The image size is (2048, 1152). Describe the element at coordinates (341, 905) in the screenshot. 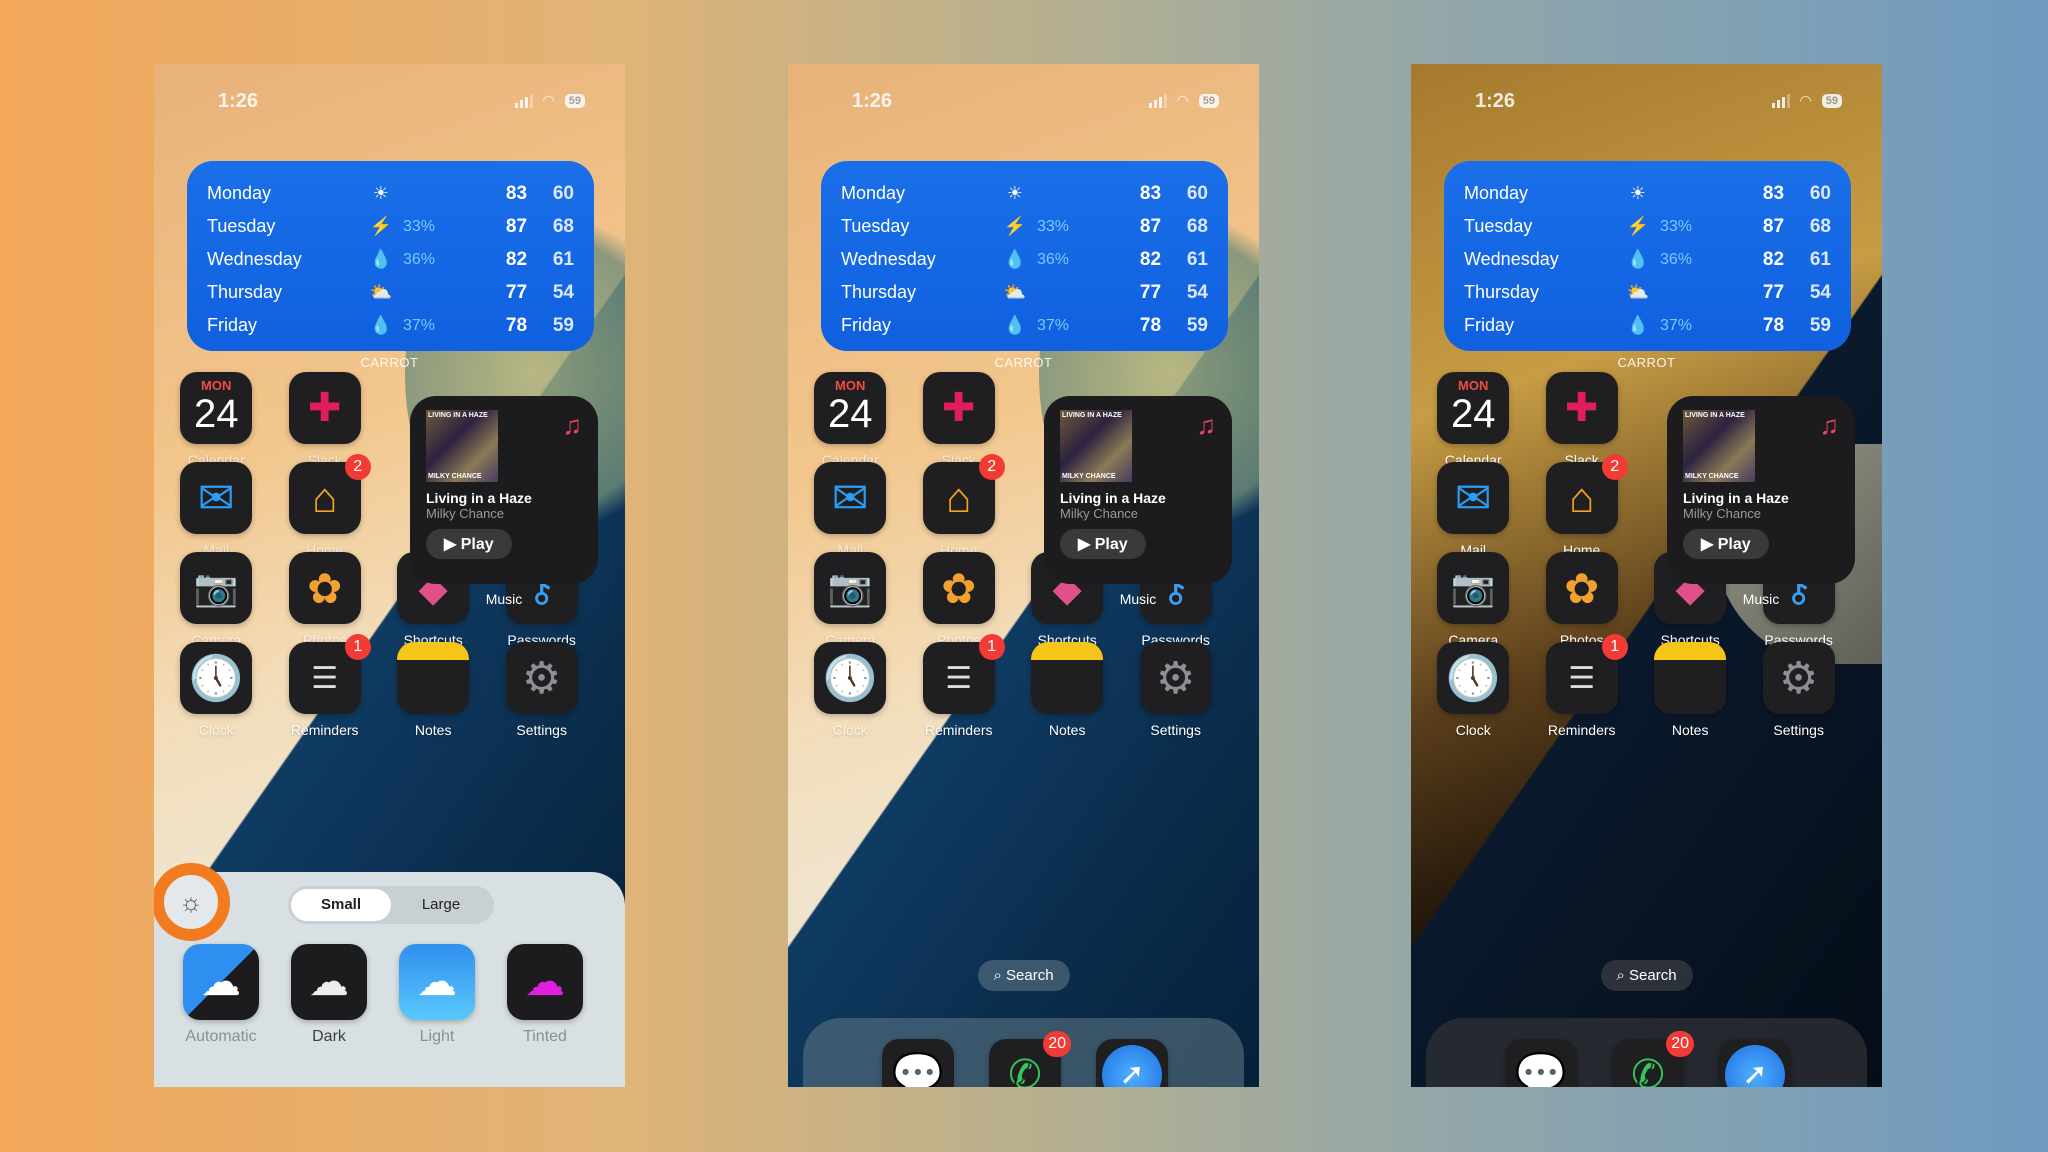

I see `size-option-small: Small` at that location.